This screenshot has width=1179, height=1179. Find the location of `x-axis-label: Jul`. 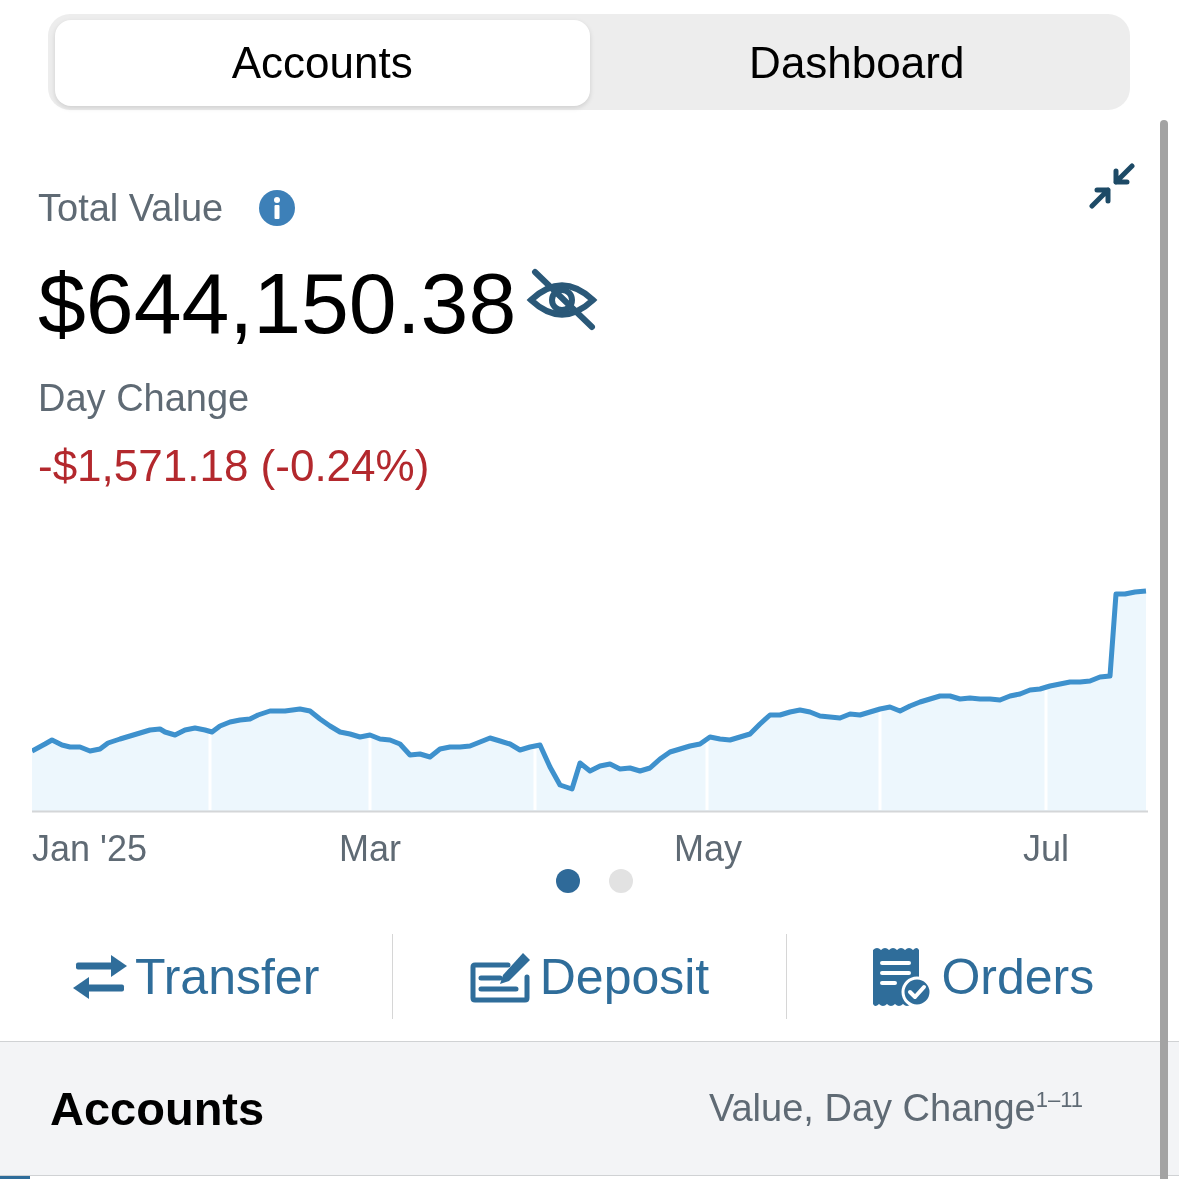

x-axis-label: Jul is located at coordinates (1046, 849).